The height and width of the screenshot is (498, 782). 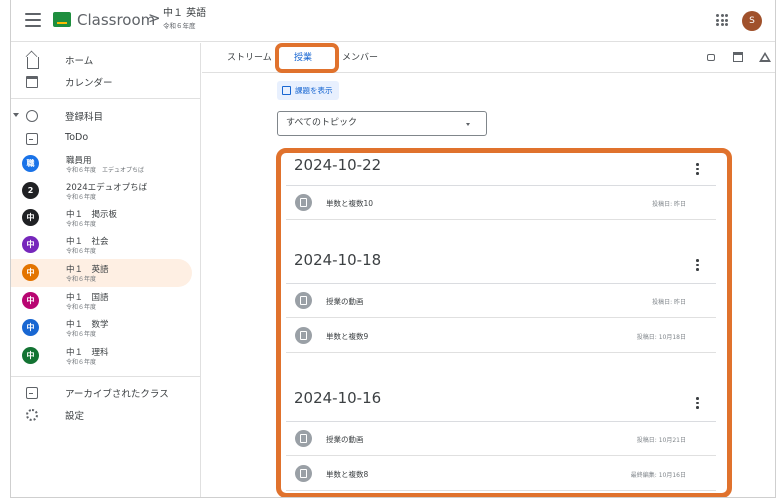 I want to click on breadcrumb-class-sub: 令和６年度, so click(x=179, y=26).